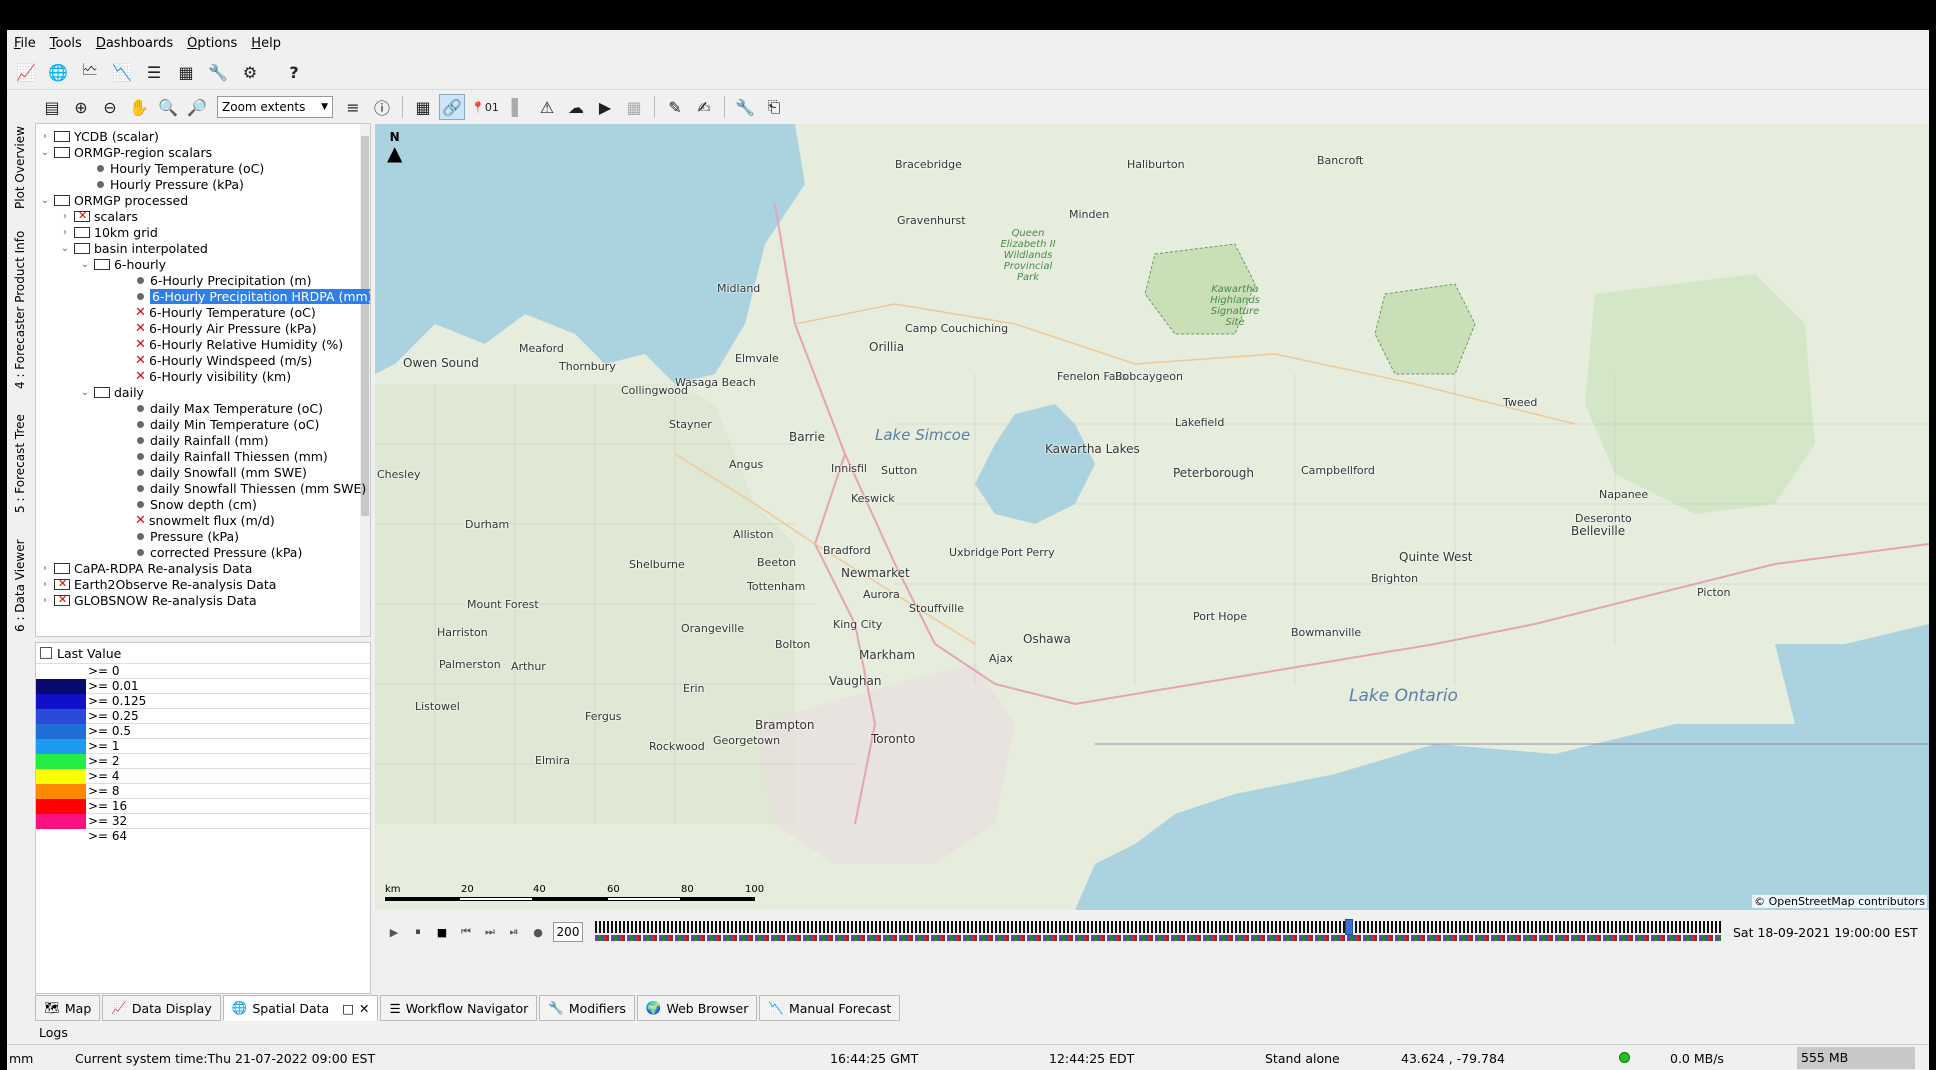 The height and width of the screenshot is (1070, 1936). What do you see at coordinates (774, 107) in the screenshot?
I see `export-icon: ⎗` at bounding box center [774, 107].